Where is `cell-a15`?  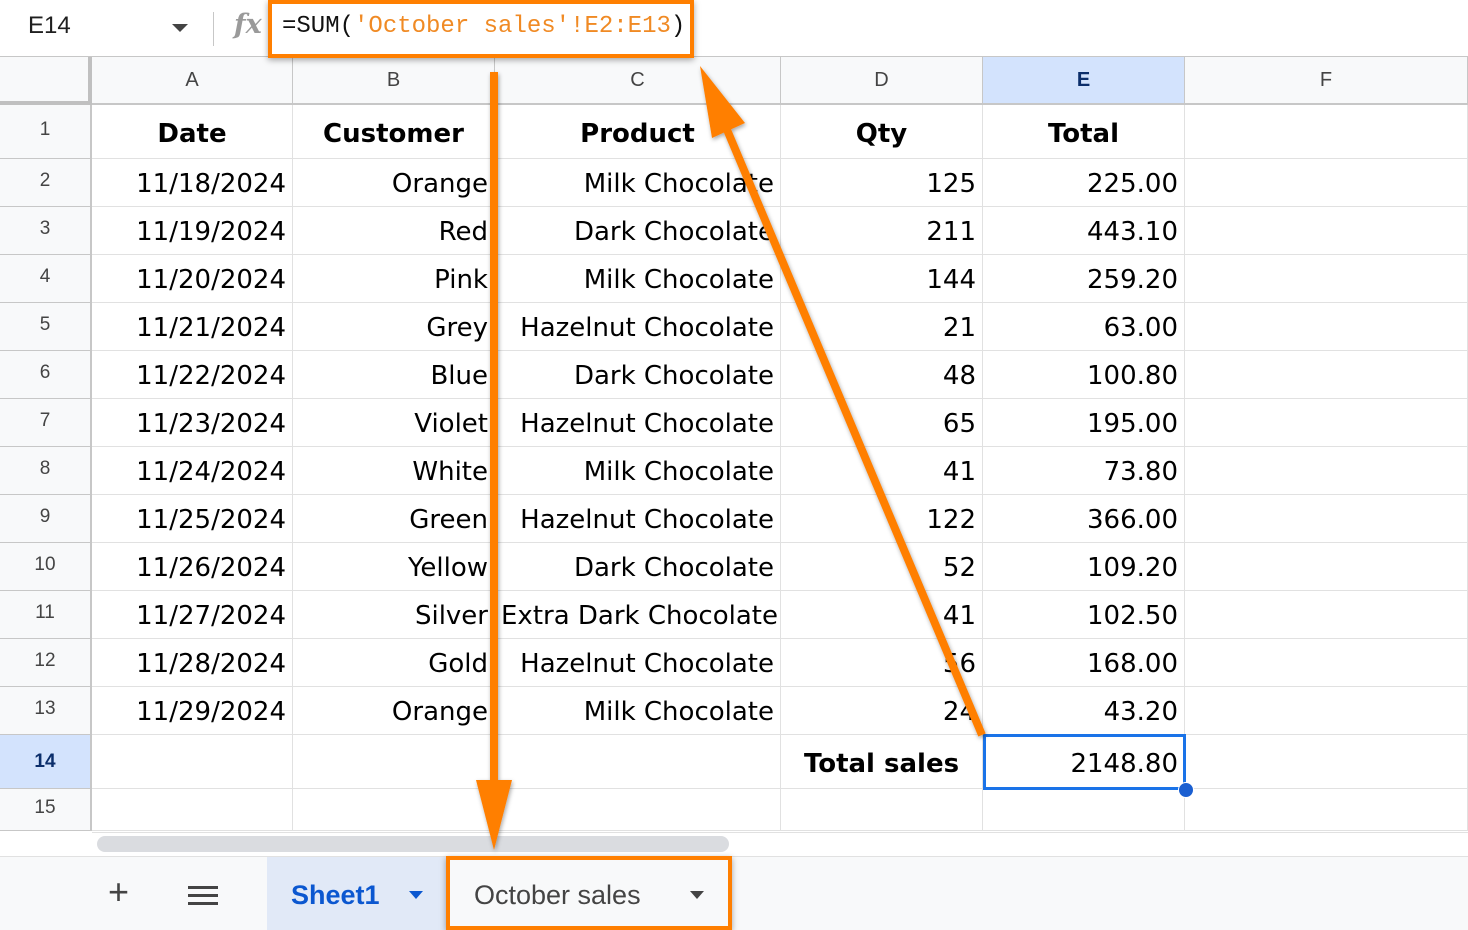 cell-a15 is located at coordinates (192, 810).